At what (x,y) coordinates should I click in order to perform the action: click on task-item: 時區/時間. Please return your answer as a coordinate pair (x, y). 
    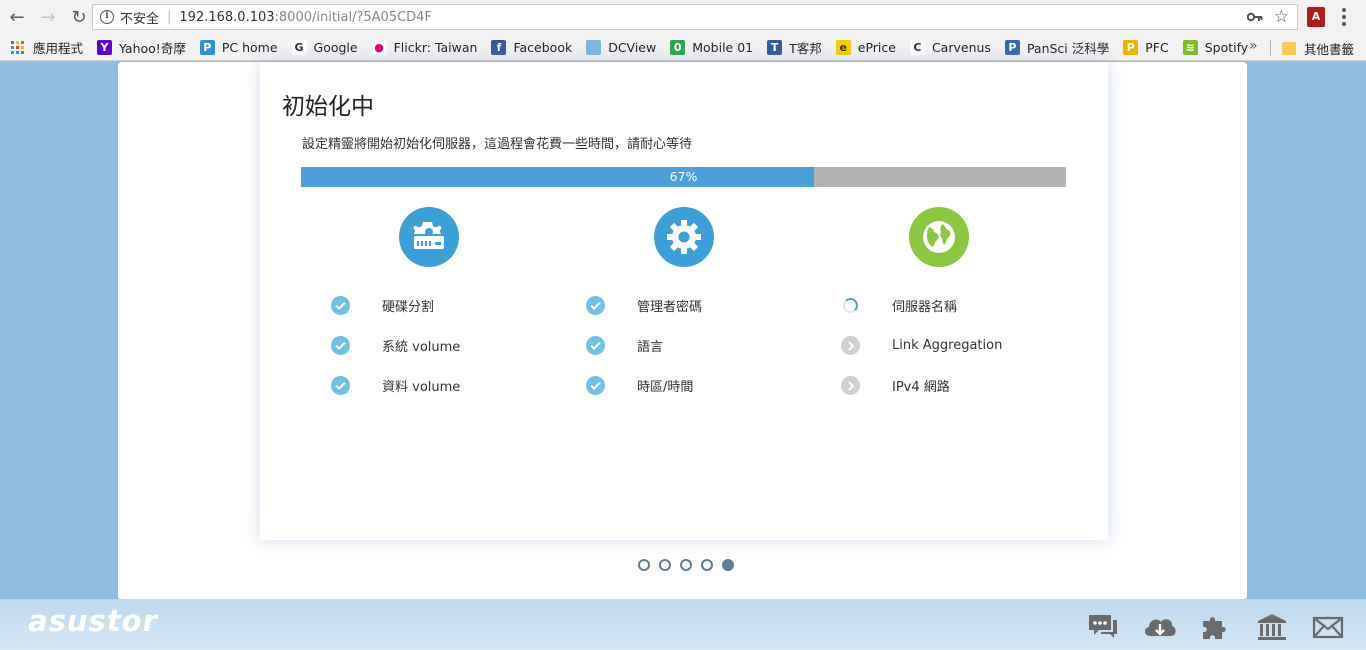
    Looking at the image, I should click on (639, 385).